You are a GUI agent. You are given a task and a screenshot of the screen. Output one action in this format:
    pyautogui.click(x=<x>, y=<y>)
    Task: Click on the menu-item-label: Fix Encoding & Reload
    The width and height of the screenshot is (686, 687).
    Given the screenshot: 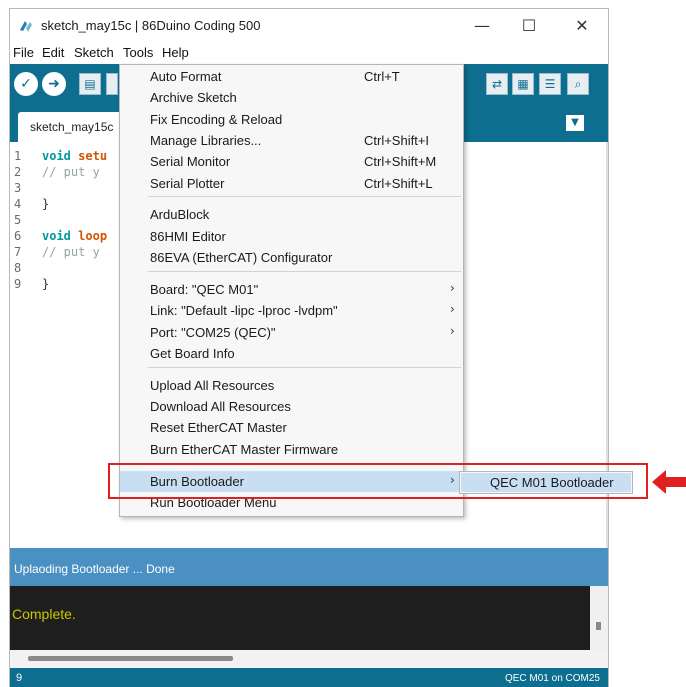 What is the action you would take?
    pyautogui.click(x=216, y=119)
    